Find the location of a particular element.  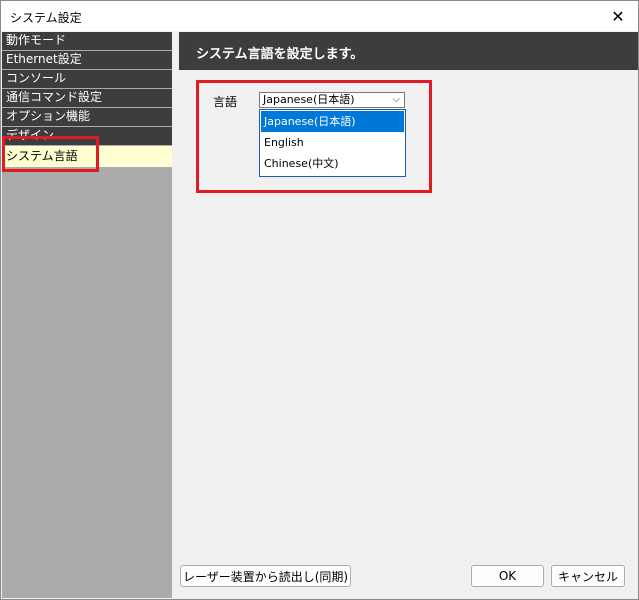

window-title: システム設定 is located at coordinates (46, 18).